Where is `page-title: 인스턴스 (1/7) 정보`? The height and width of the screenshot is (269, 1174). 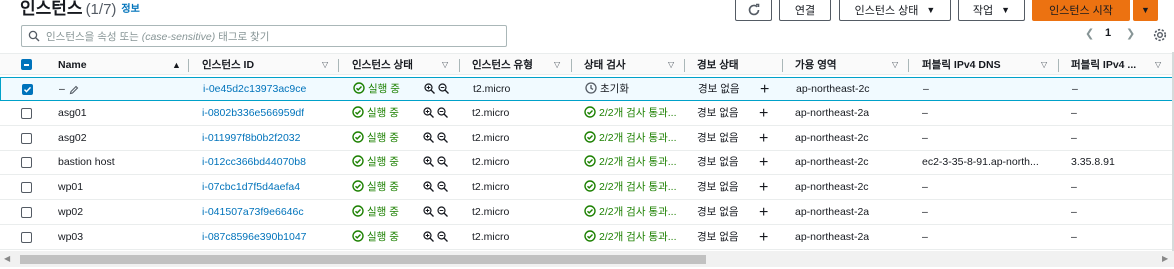
page-title: 인스턴스 (1/7) 정보 is located at coordinates (80, 10).